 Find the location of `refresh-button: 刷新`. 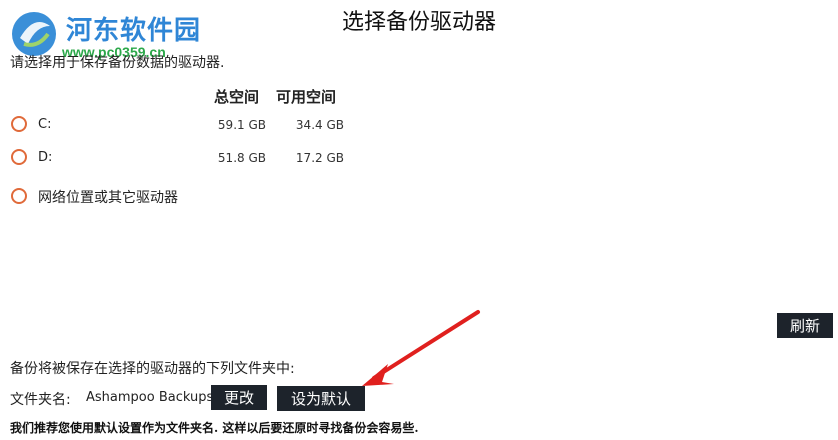

refresh-button: 刷新 is located at coordinates (805, 325).